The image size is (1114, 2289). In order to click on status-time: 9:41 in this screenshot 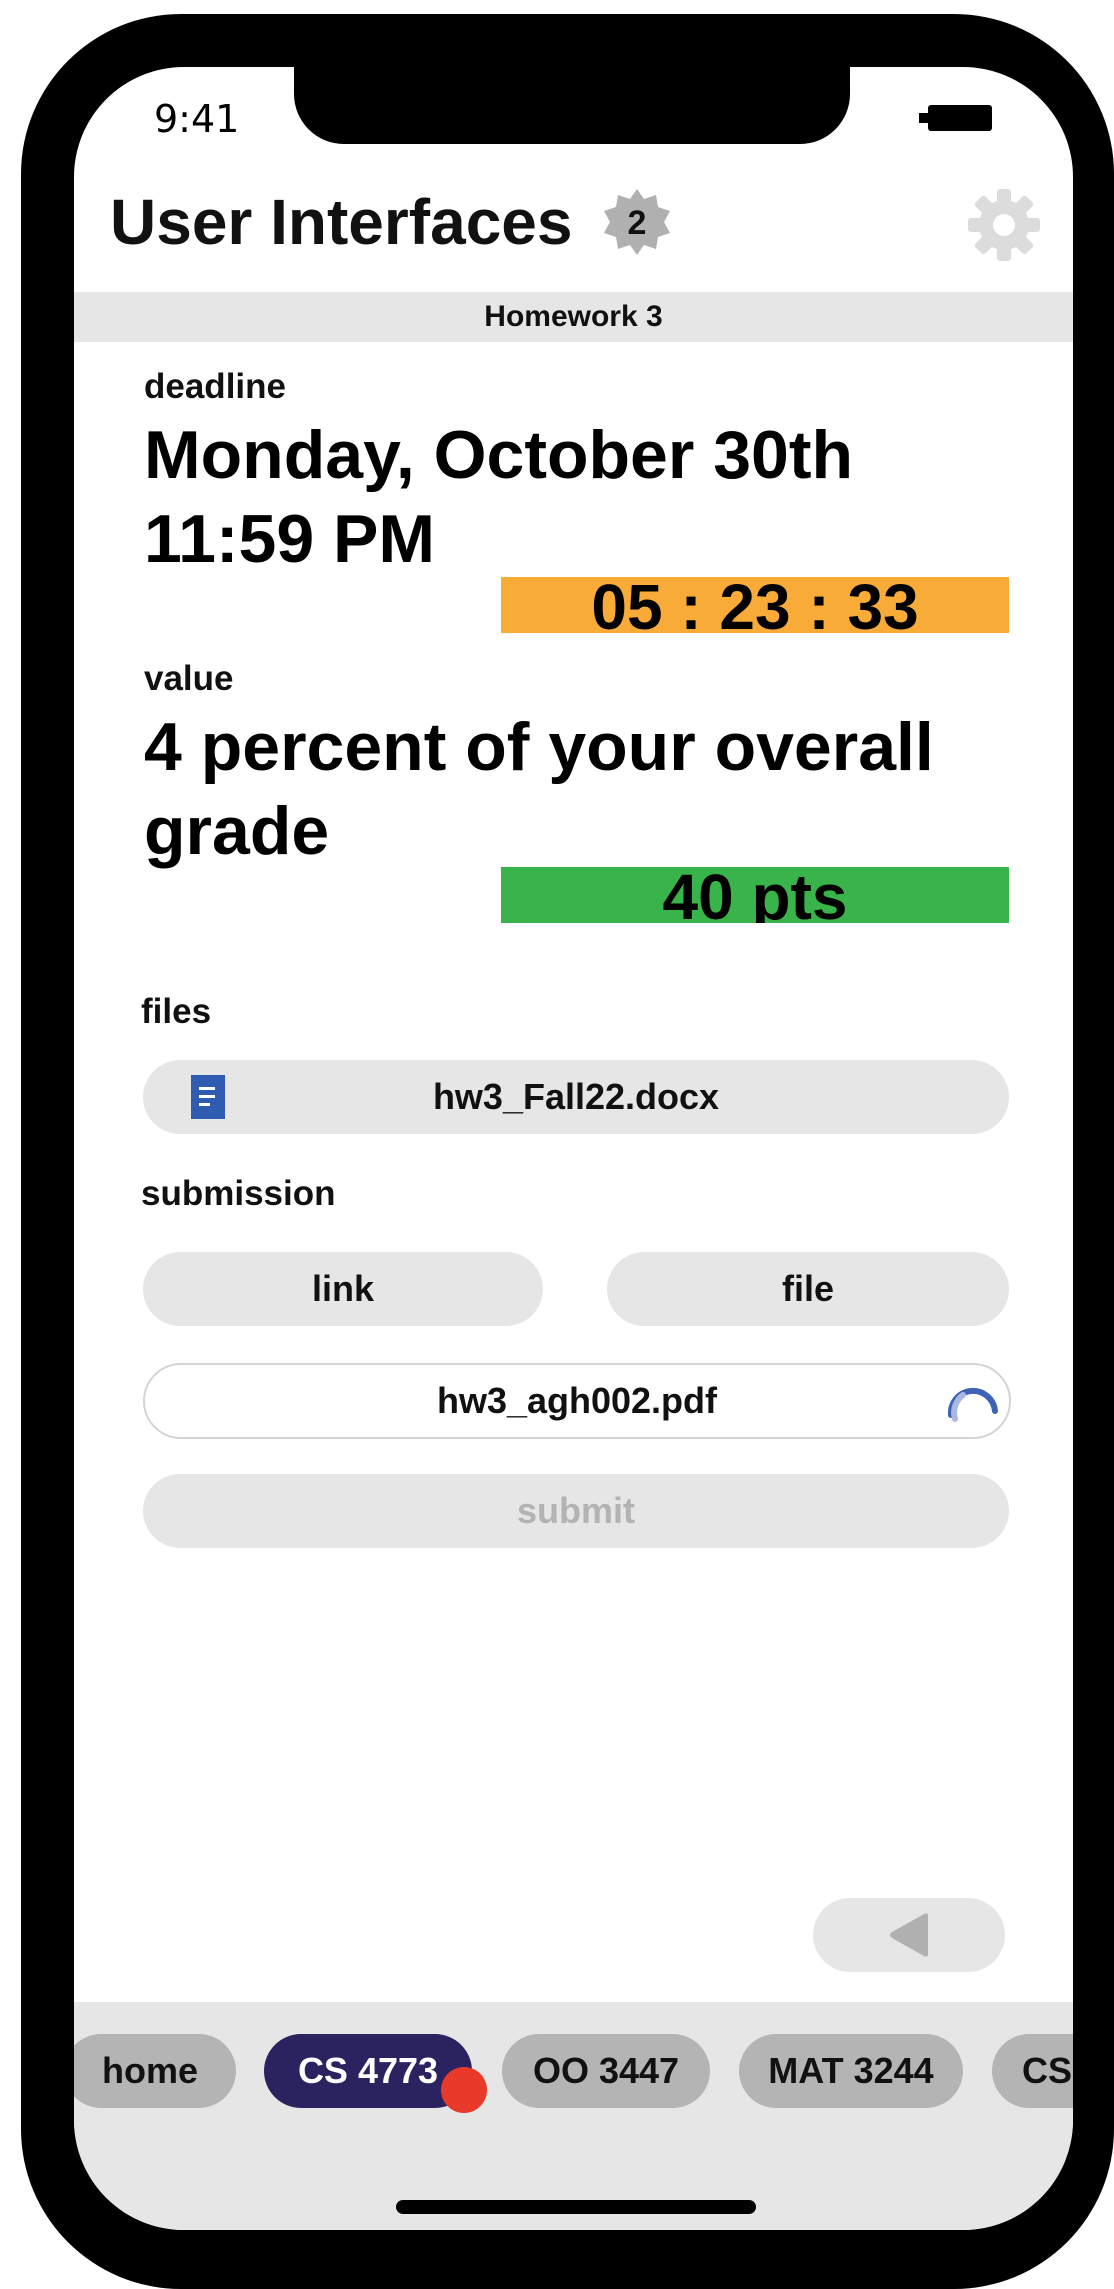, I will do `click(197, 119)`.